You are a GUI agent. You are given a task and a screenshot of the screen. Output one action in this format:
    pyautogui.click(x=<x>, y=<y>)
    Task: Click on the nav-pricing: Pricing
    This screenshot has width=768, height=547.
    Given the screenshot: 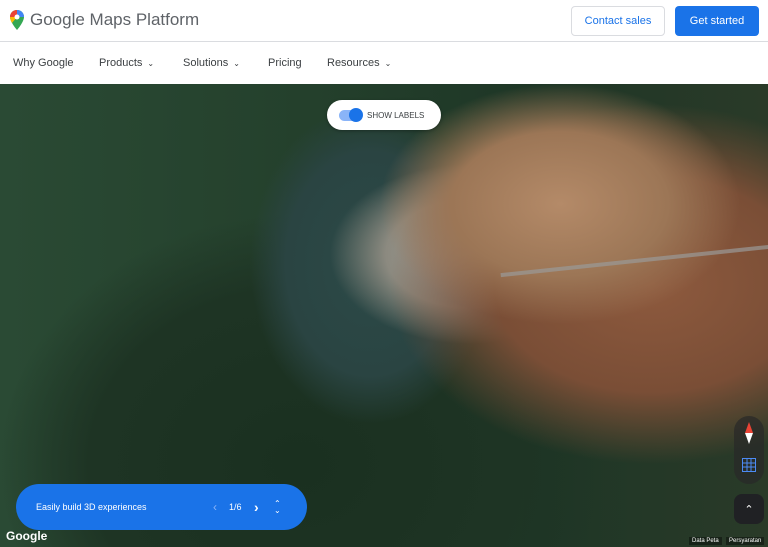 What is the action you would take?
    pyautogui.click(x=285, y=63)
    